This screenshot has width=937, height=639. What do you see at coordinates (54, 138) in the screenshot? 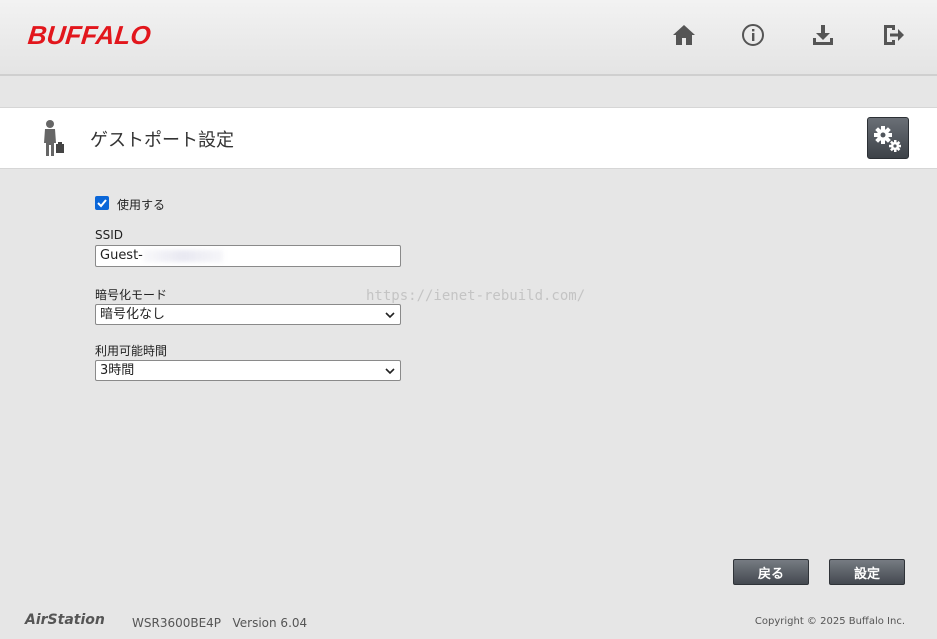
I see `person-with-bag-icon` at bounding box center [54, 138].